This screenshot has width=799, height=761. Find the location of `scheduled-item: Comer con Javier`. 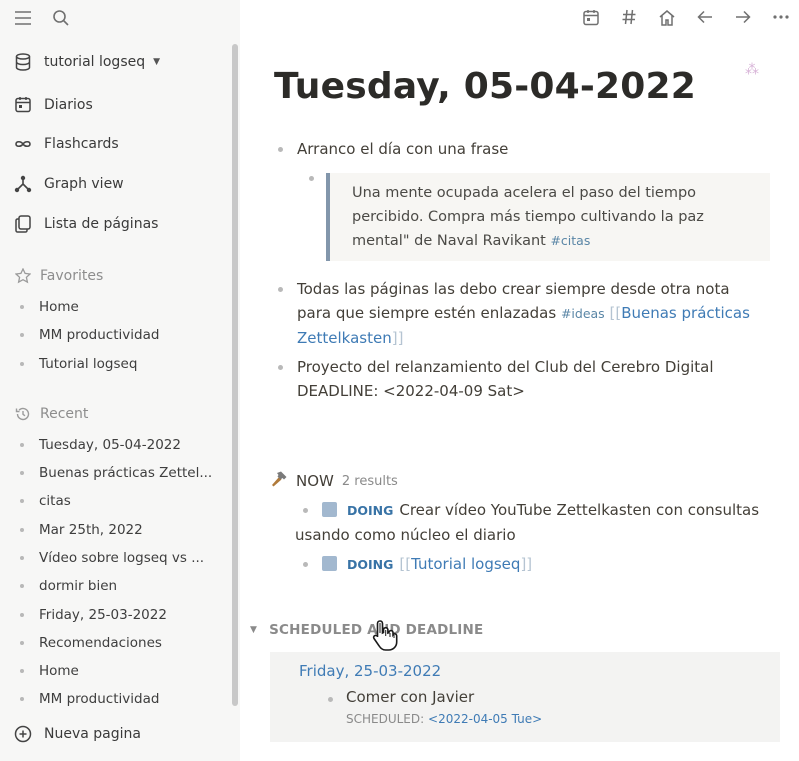

scheduled-item: Comer con Javier is located at coordinates (410, 697).